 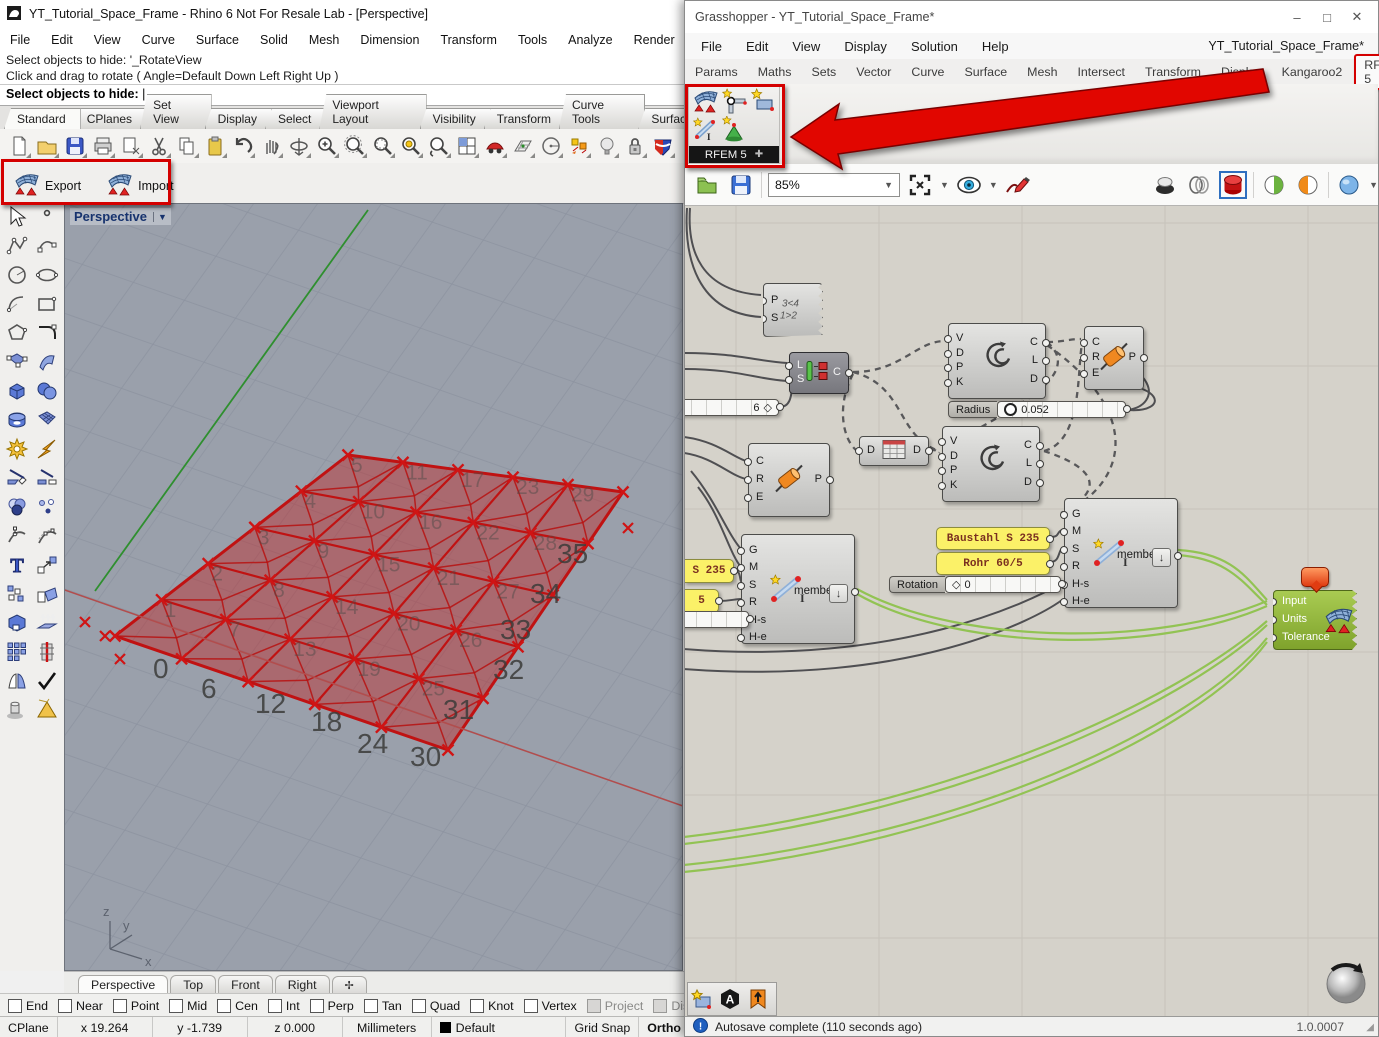 What do you see at coordinates (324, 40) in the screenshot?
I see `menu-mesh: Mesh` at bounding box center [324, 40].